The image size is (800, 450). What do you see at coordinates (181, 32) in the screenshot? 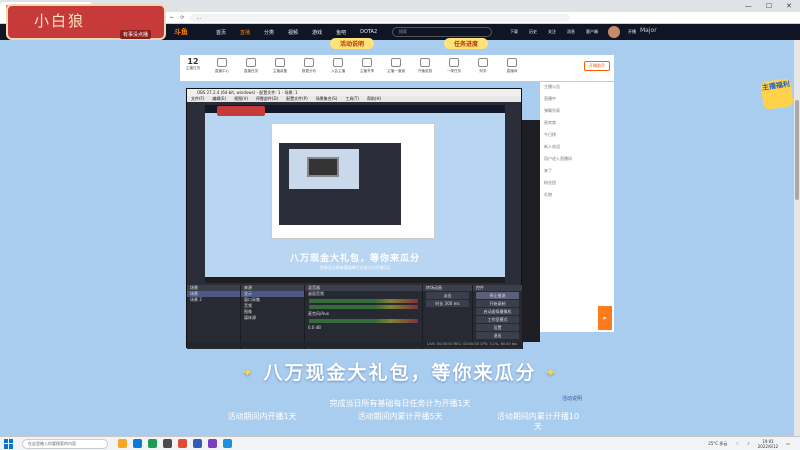
I see `site-logo: 斗鱼` at bounding box center [181, 32].